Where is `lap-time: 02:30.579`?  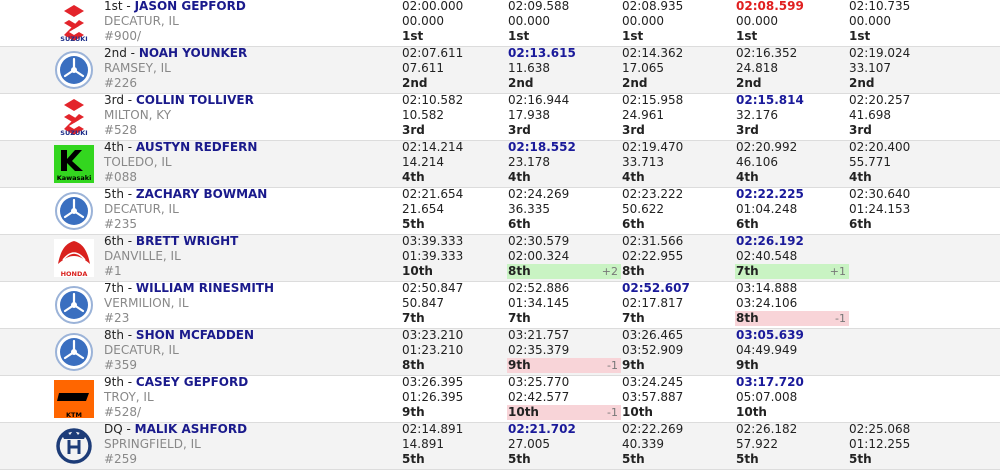 lap-time: 02:30.579 is located at coordinates (539, 241).